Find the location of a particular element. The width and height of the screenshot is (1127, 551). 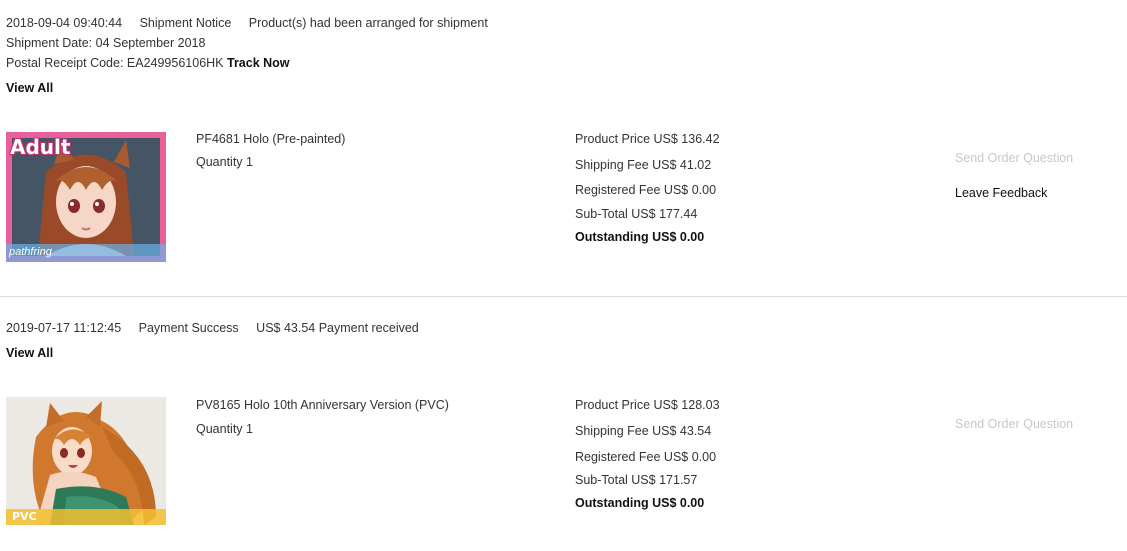

shipment-date: Shipment Date: 04 September 2018 is located at coordinates (106, 43).